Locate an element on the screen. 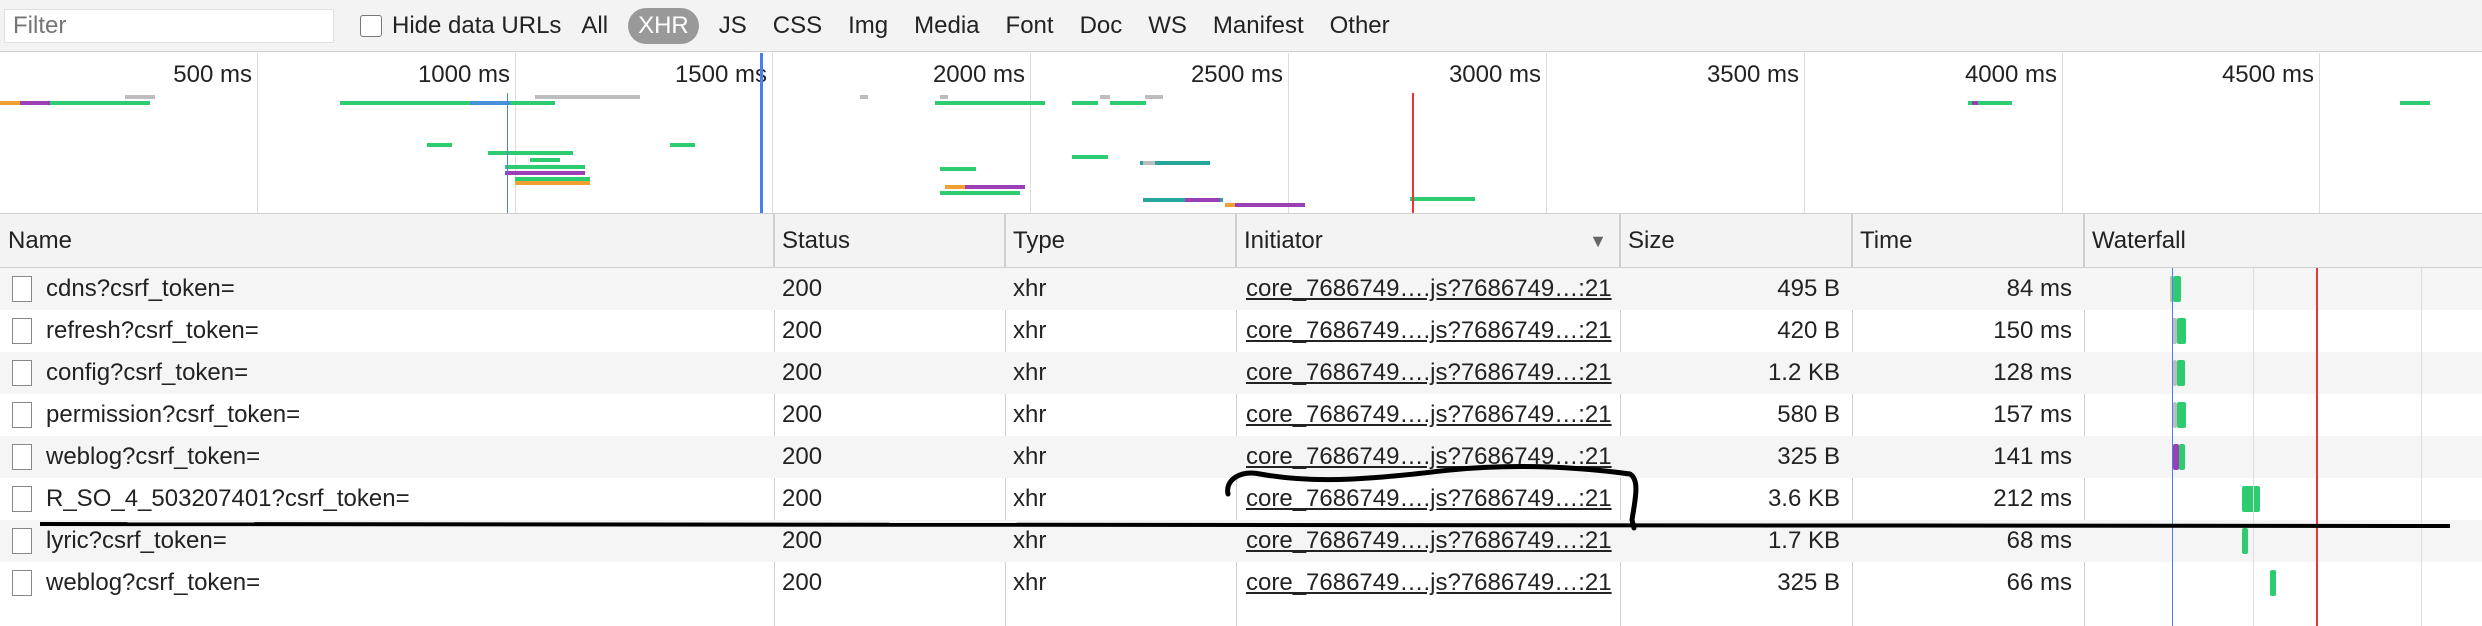 The height and width of the screenshot is (626, 2482). filter-doc: Doc is located at coordinates (1101, 26).